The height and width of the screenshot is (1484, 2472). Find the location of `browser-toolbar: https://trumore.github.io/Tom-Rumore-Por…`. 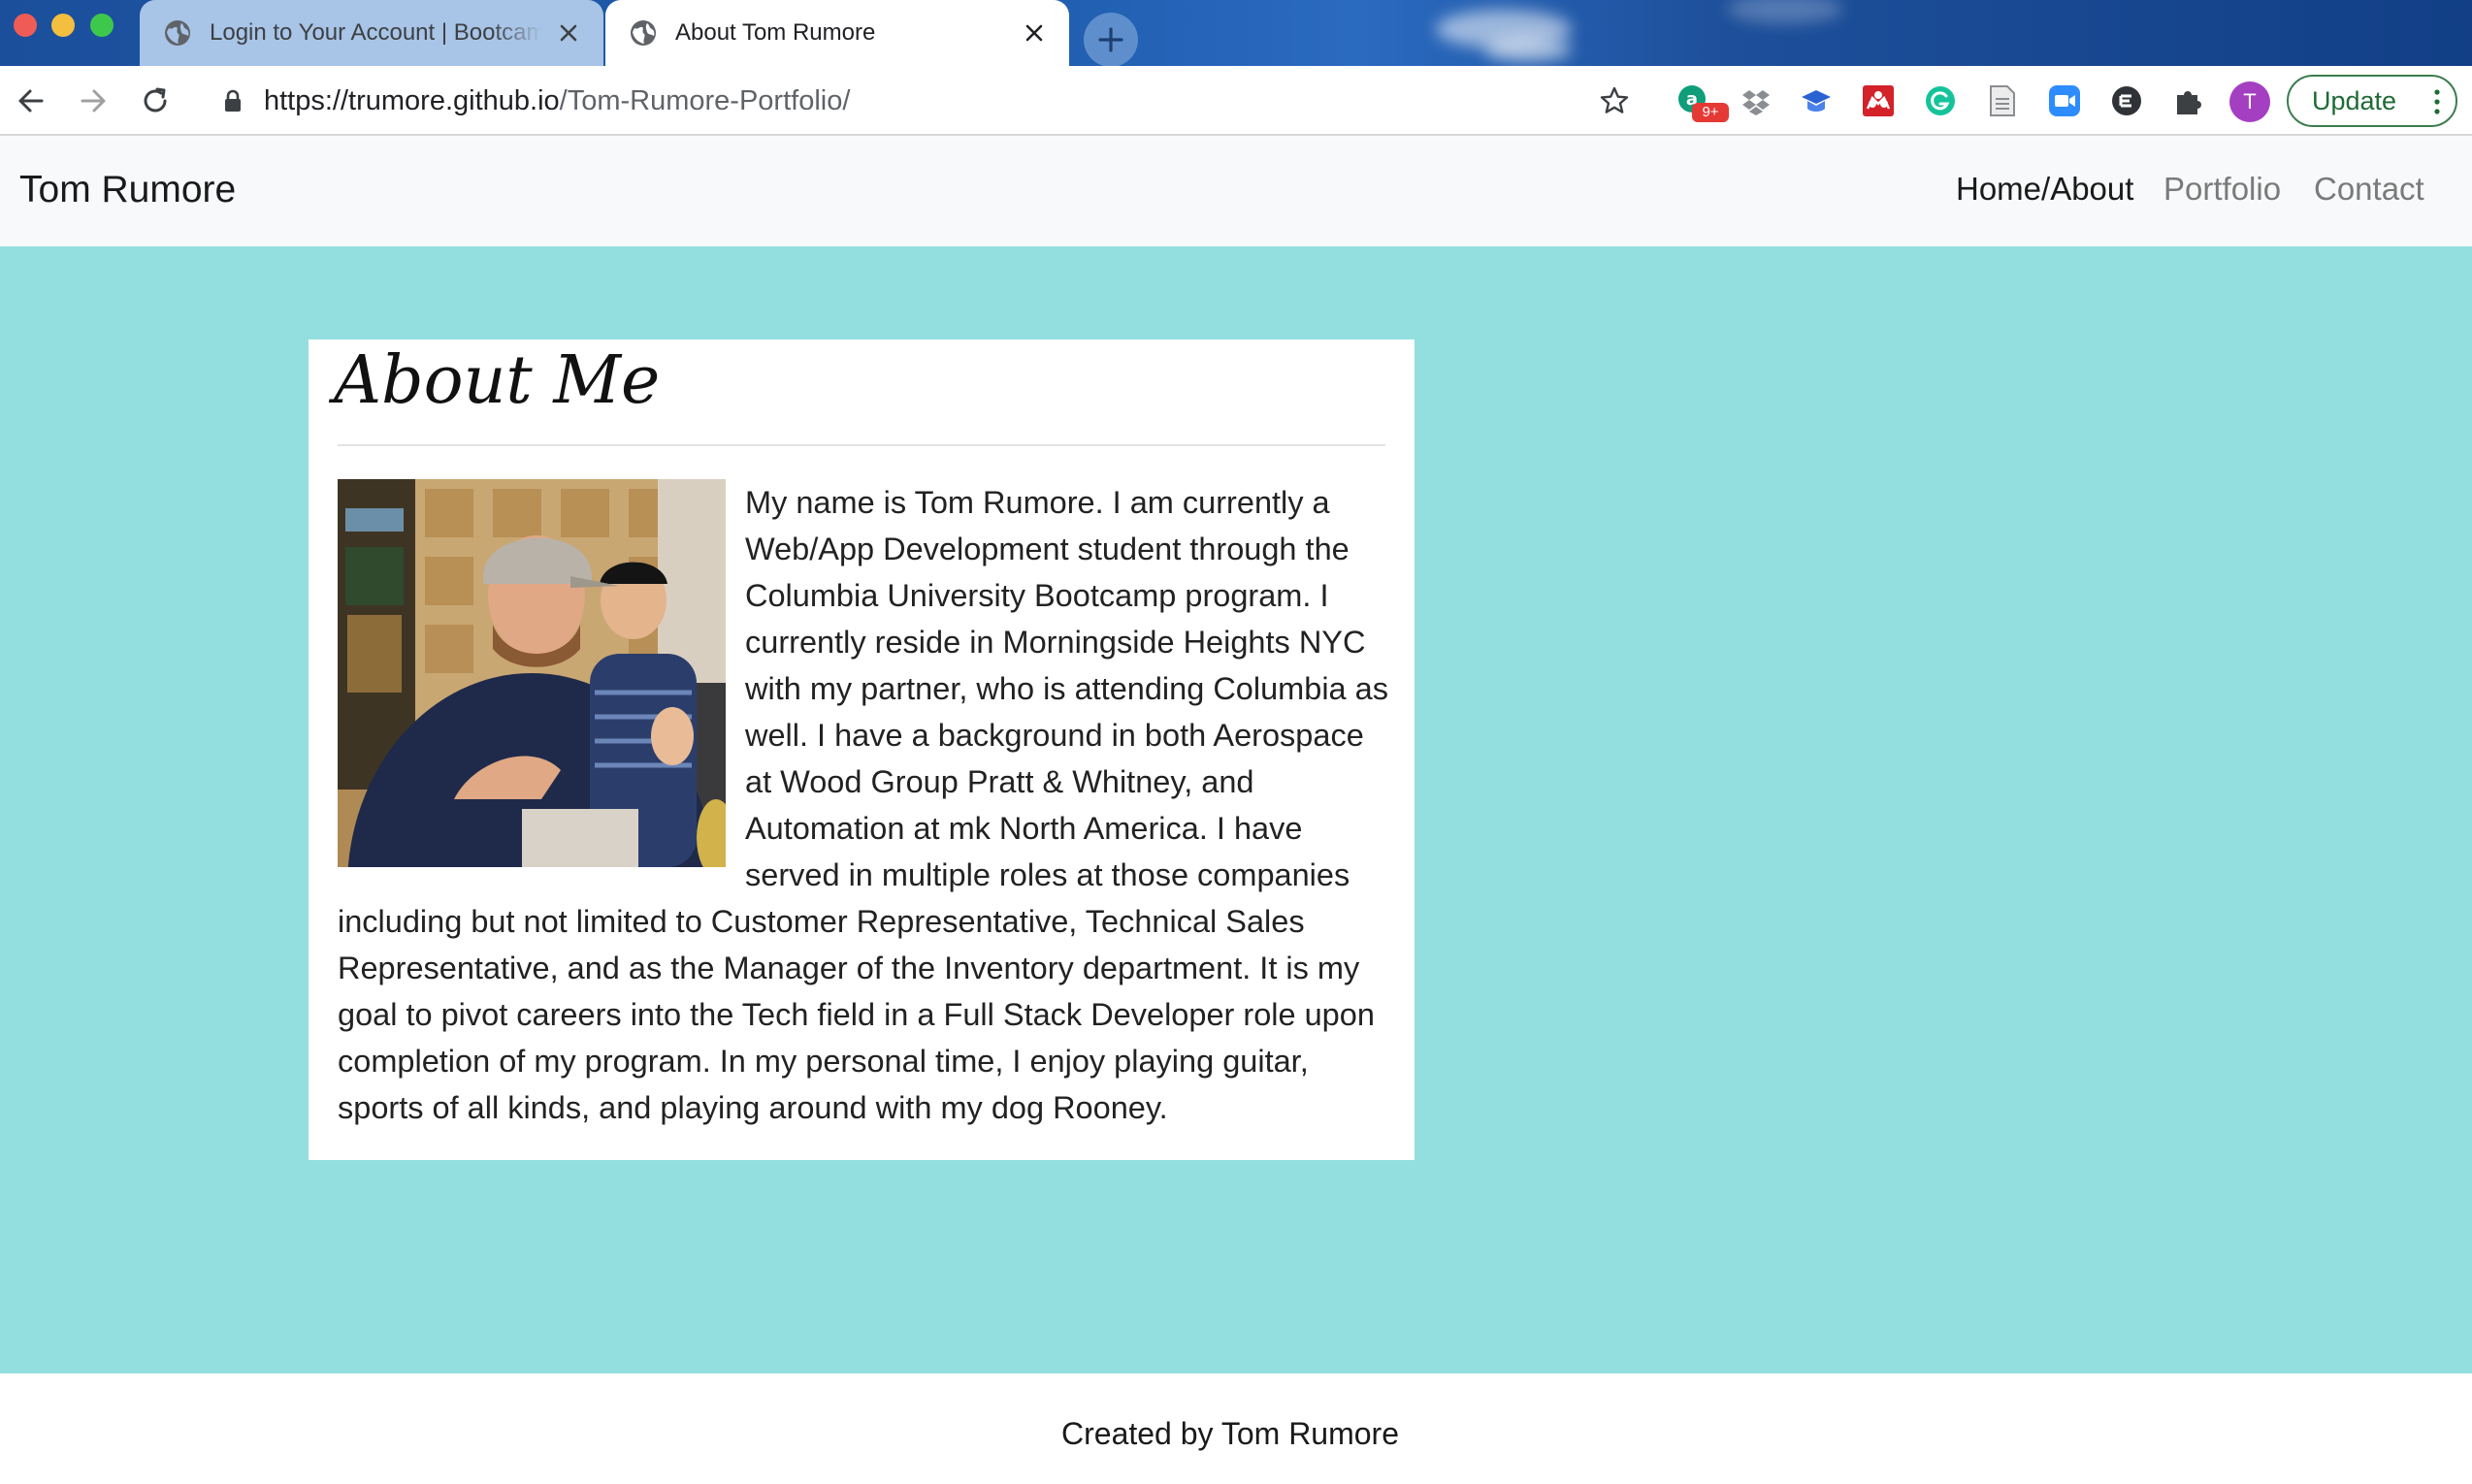

browser-toolbar: https://trumore.github.io/Tom-Rumore-Por… is located at coordinates (1236, 101).